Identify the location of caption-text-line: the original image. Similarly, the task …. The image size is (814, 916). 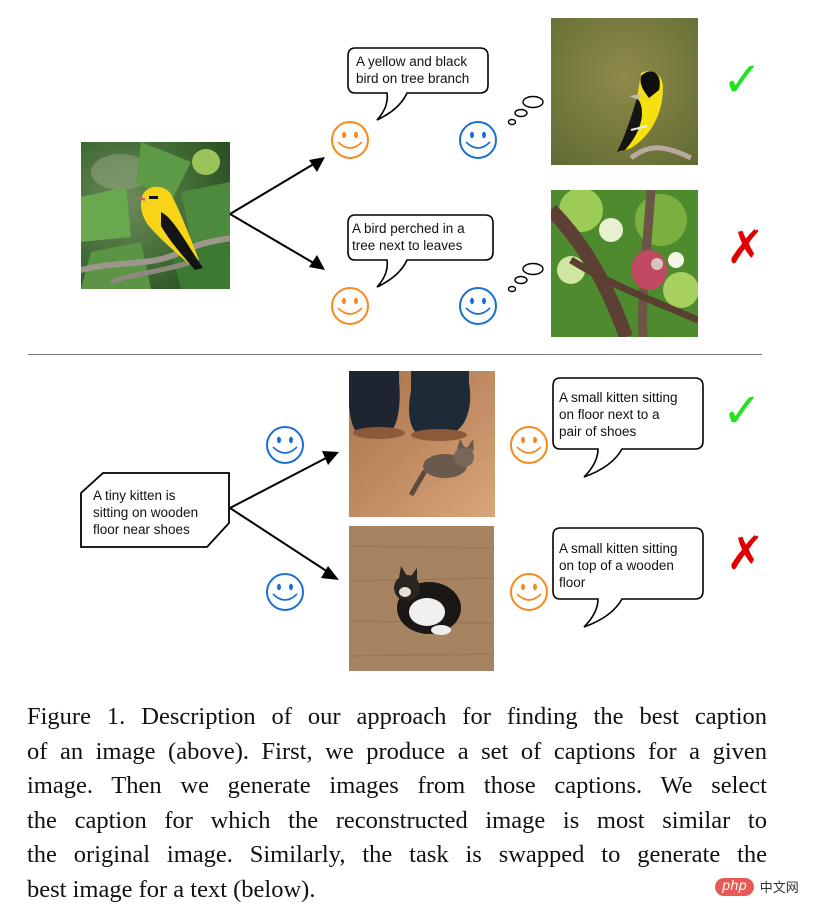
(397, 854).